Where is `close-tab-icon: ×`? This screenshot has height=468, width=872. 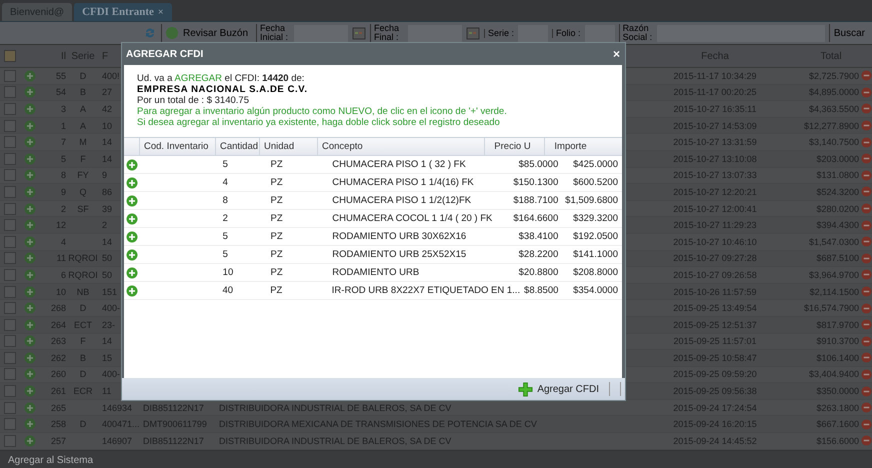 close-tab-icon: × is located at coordinates (161, 12).